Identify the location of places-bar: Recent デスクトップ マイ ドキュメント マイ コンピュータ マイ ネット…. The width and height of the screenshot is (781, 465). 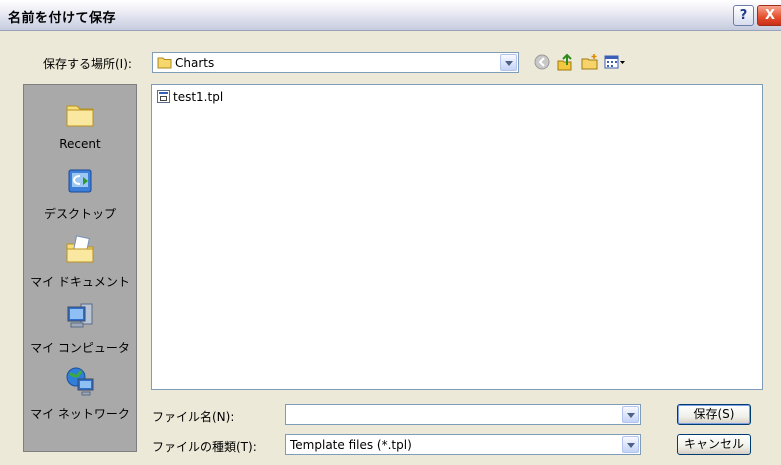
(80, 268).